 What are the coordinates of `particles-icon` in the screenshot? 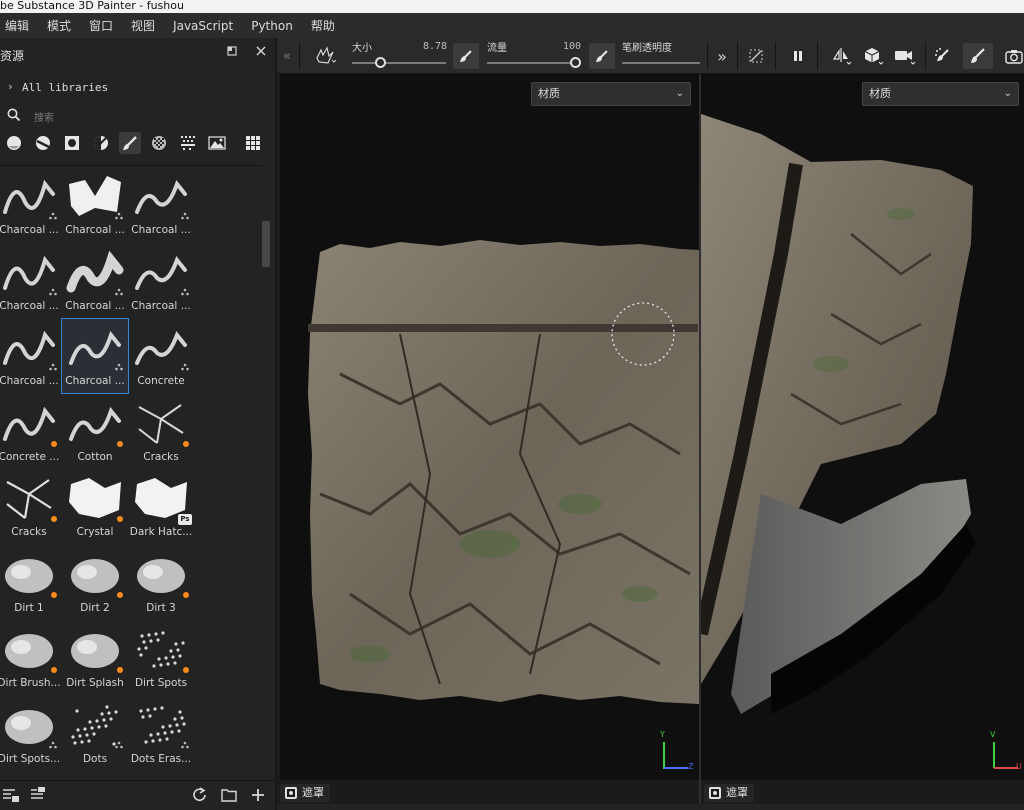 It's located at (188, 143).